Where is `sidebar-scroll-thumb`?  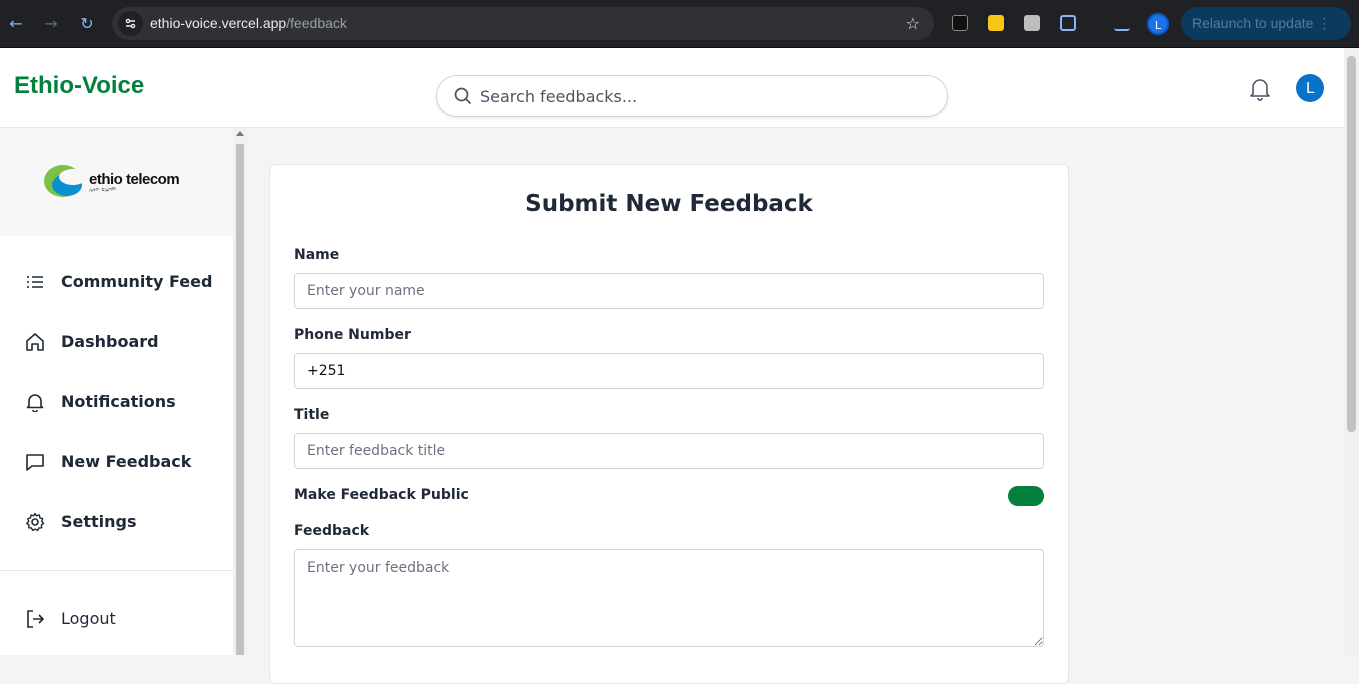
sidebar-scroll-thumb is located at coordinates (240, 399).